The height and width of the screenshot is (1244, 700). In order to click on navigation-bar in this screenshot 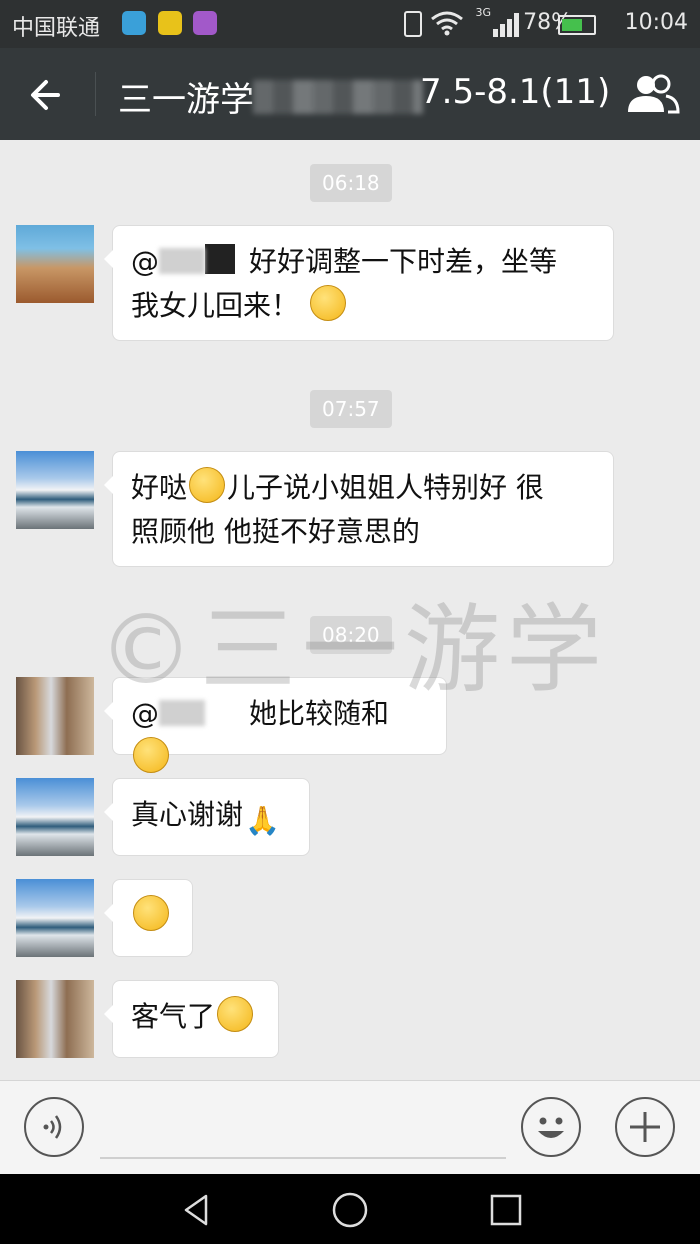, I will do `click(350, 1209)`.